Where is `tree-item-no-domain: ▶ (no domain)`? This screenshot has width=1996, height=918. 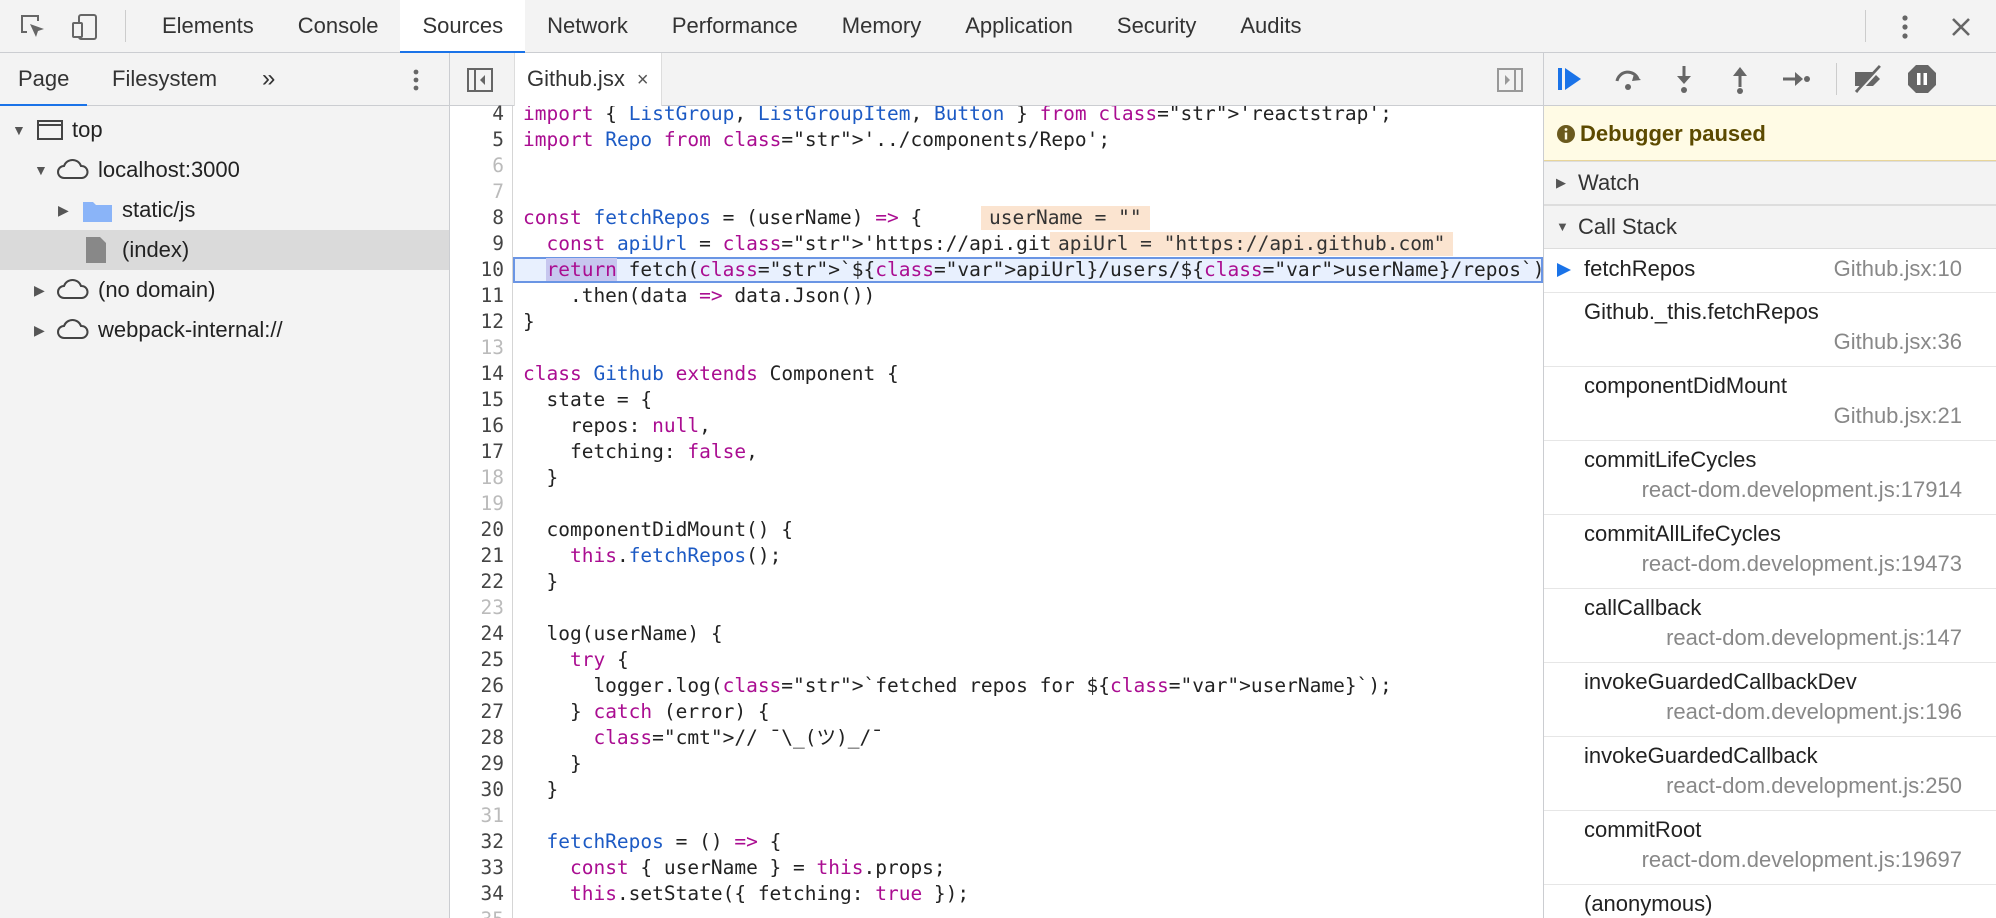 tree-item-no-domain: ▶ (no domain) is located at coordinates (224, 290).